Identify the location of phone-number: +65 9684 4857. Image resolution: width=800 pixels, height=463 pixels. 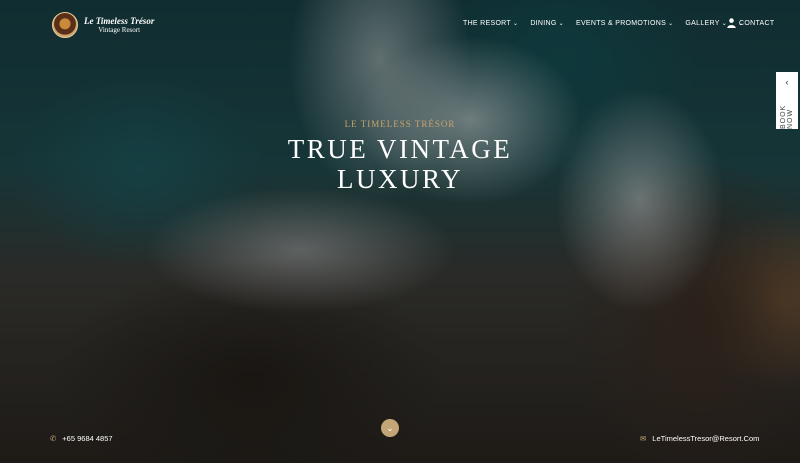
(87, 438).